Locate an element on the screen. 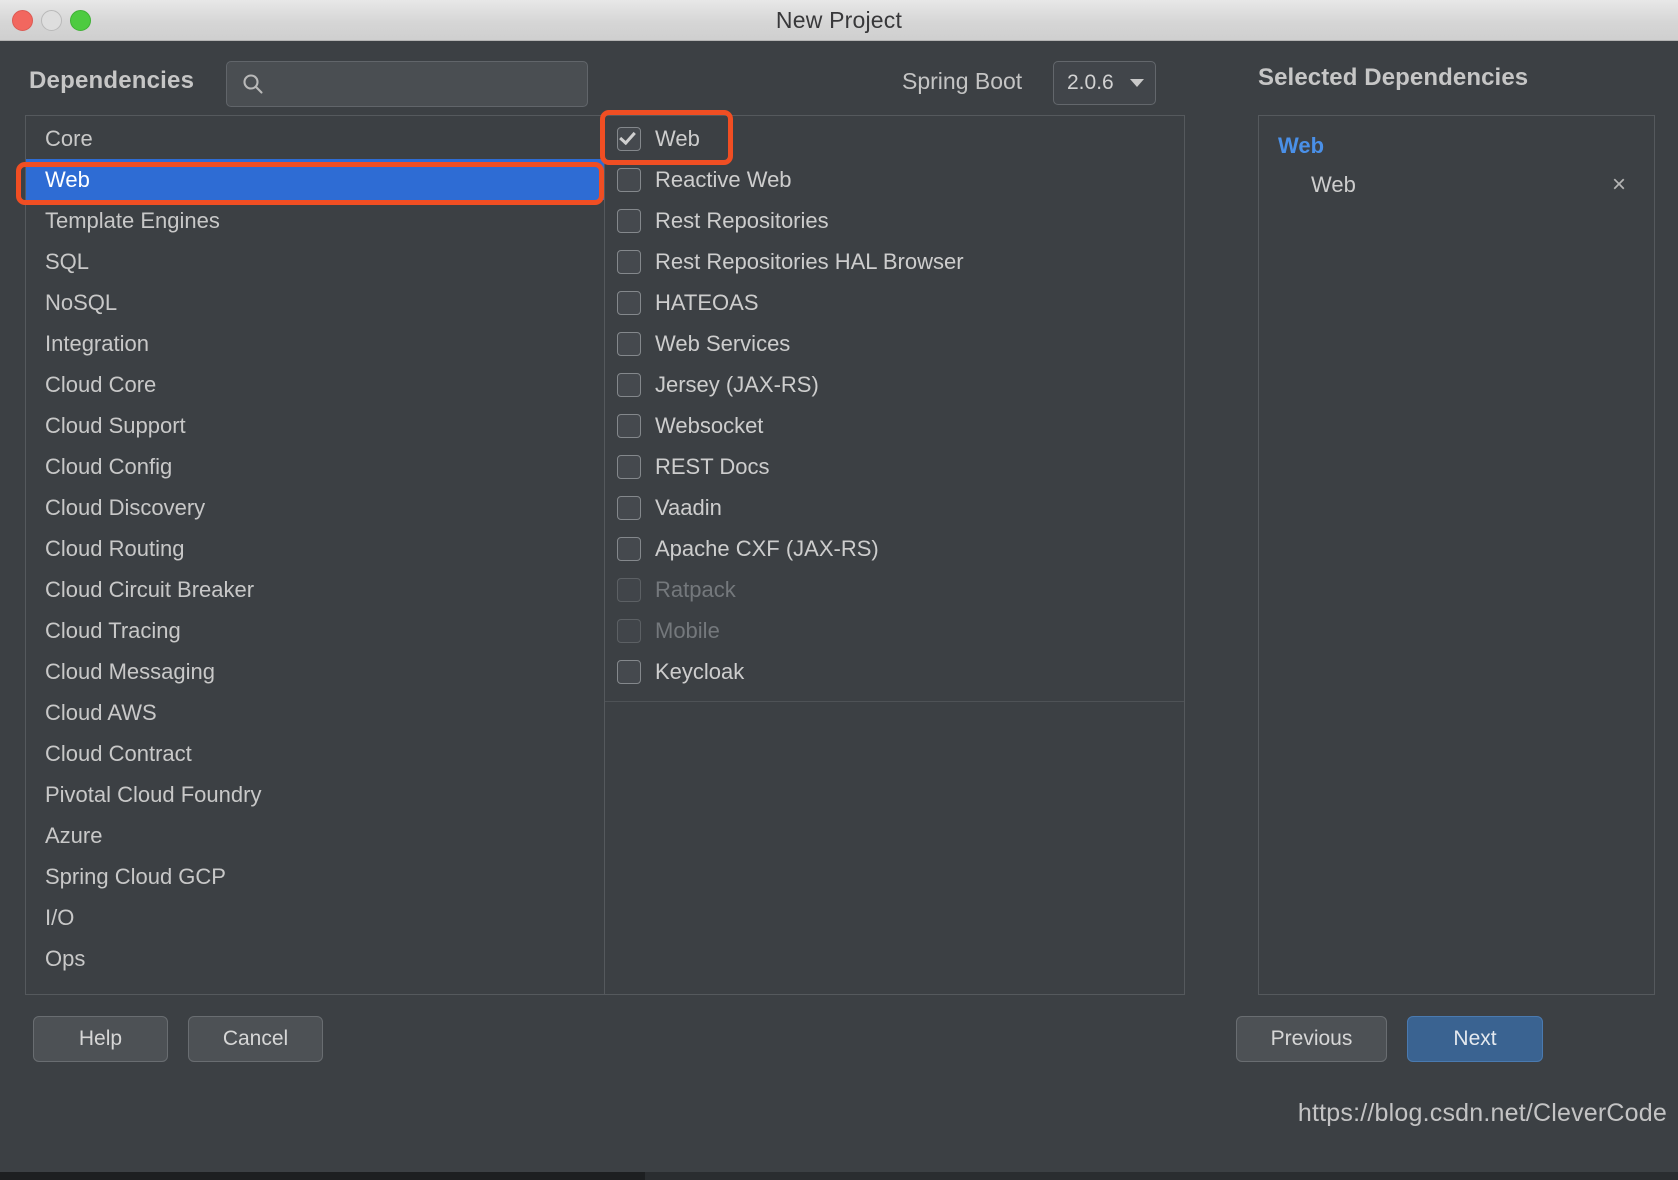 The image size is (1678, 1180). category-item: Cloud Circuit Breaker is located at coordinates (315, 589).